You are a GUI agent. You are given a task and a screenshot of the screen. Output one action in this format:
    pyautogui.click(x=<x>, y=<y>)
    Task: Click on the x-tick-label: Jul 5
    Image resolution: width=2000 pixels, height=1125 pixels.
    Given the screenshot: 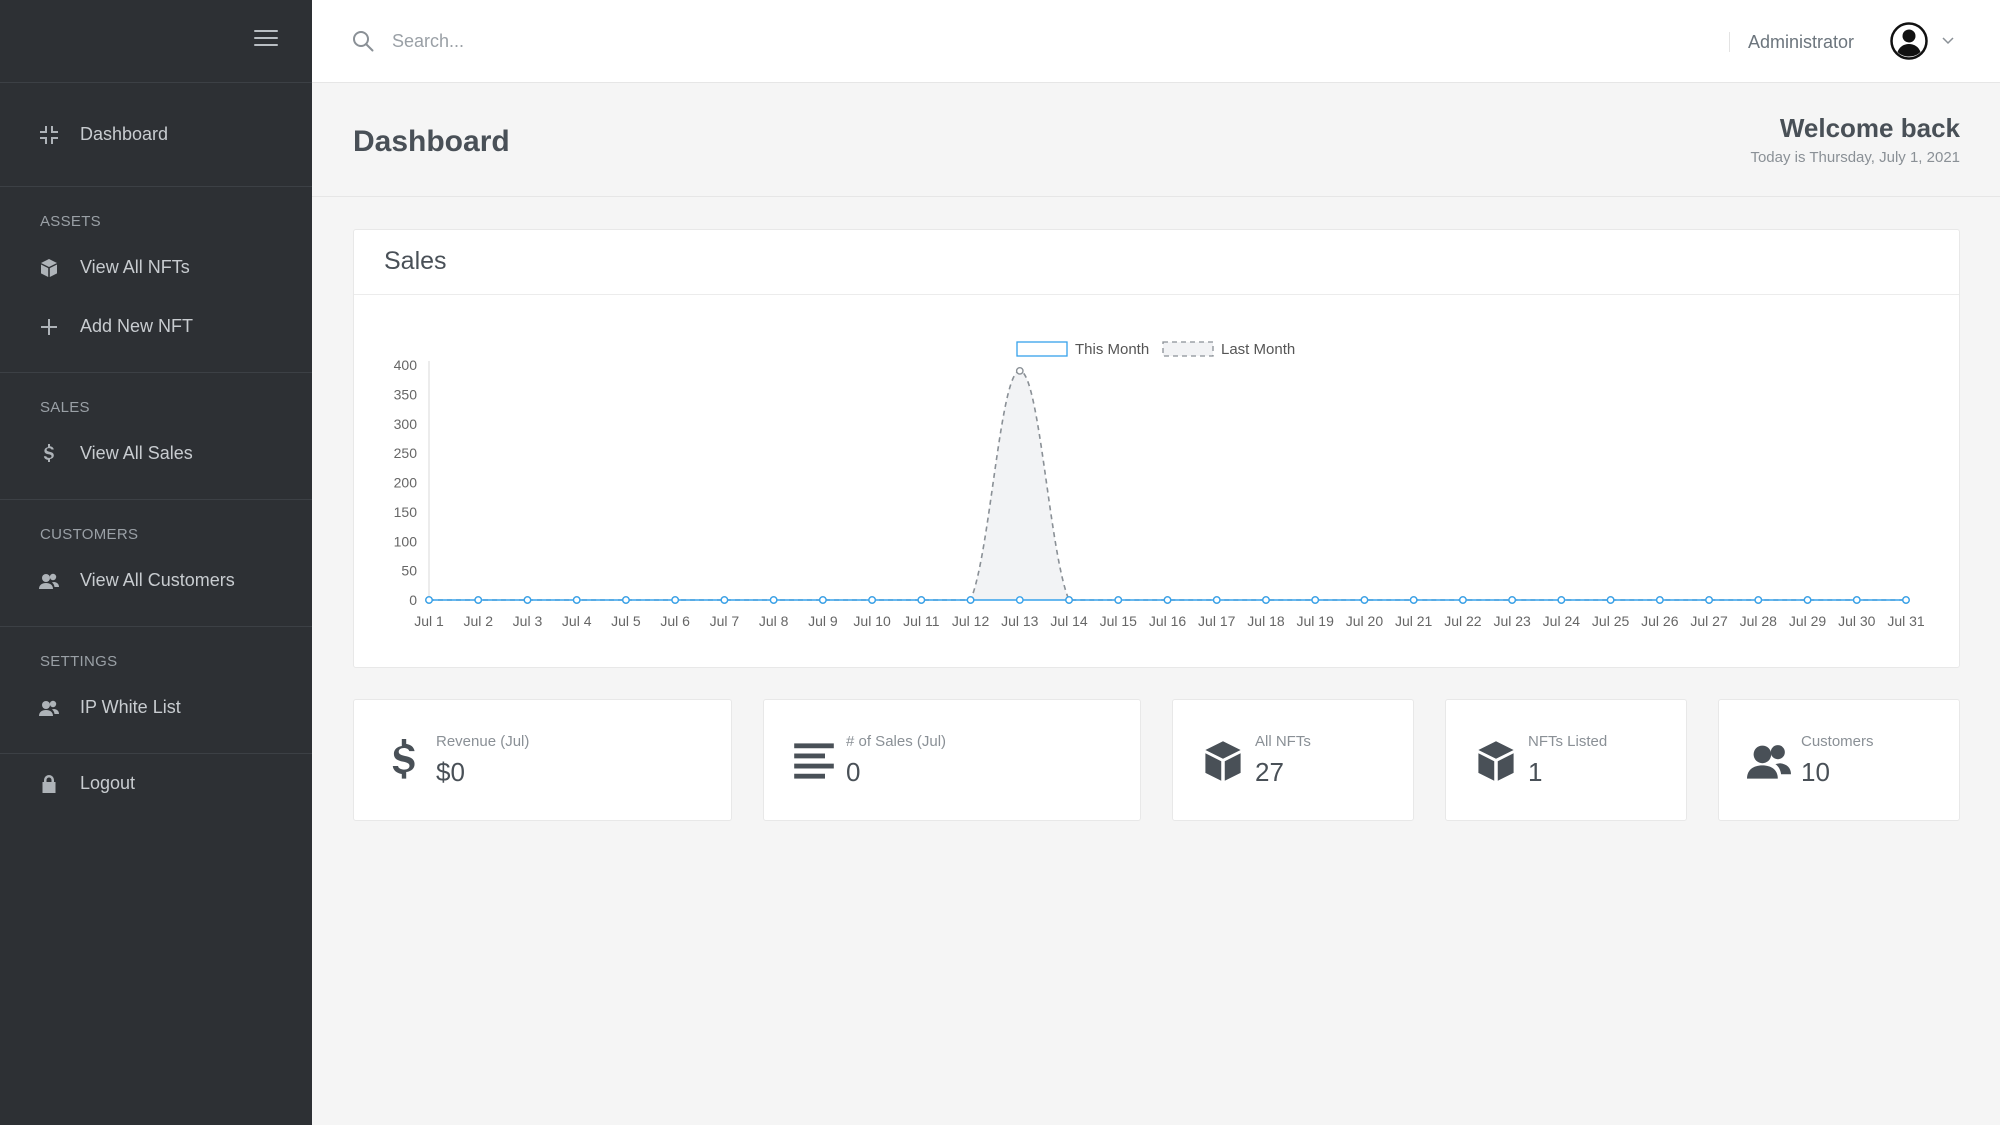 What is the action you would take?
    pyautogui.click(x=626, y=621)
    